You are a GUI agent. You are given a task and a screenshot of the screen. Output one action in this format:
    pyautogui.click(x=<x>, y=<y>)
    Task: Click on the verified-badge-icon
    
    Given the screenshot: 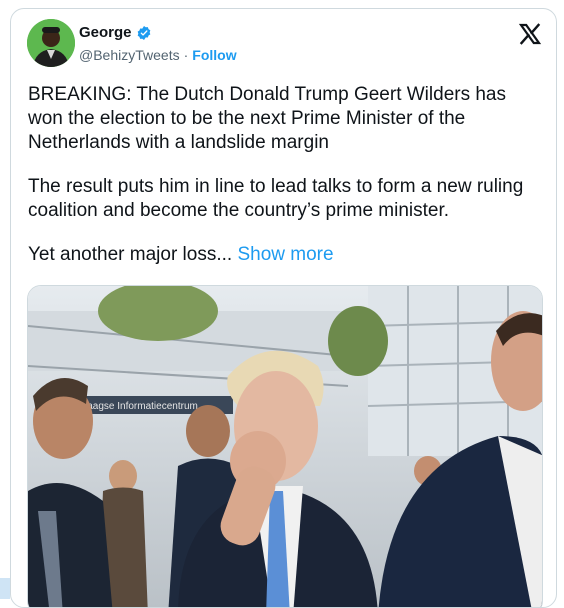 What is the action you would take?
    pyautogui.click(x=143, y=32)
    